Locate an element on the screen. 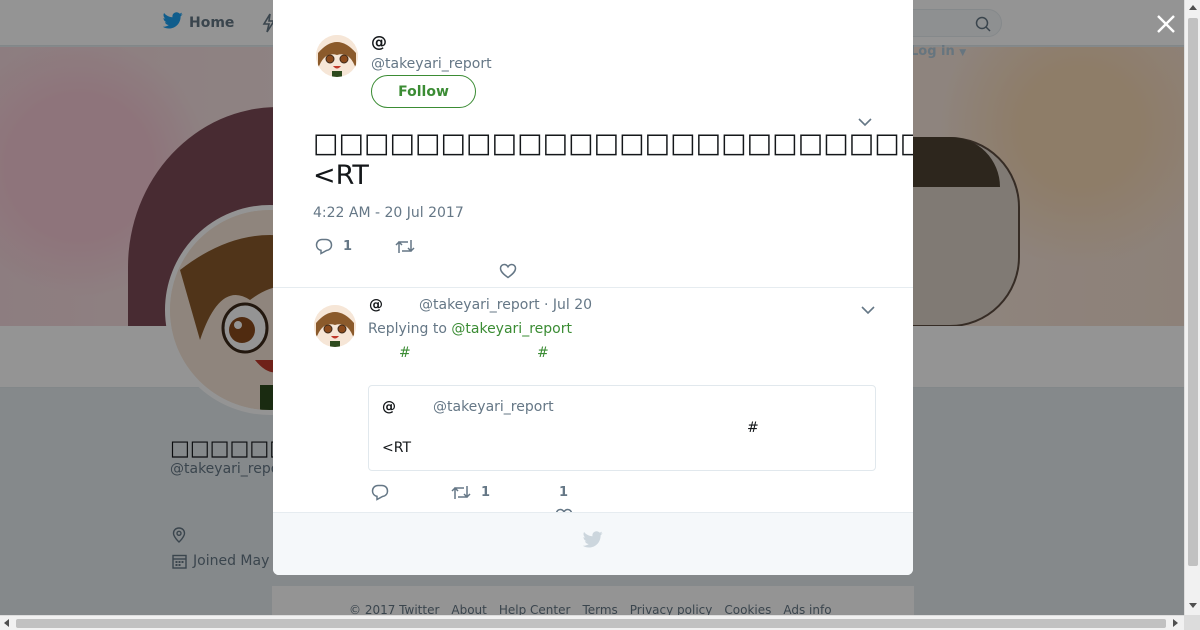  login-menu: Log in ▼ is located at coordinates (938, 51).